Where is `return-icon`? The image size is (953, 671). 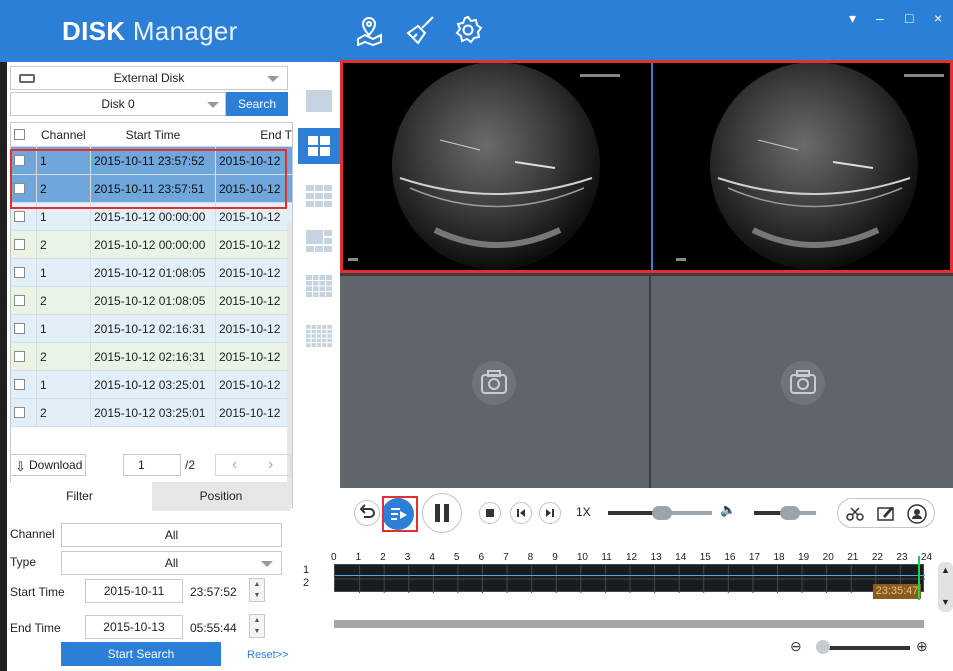
return-icon is located at coordinates (367, 511).